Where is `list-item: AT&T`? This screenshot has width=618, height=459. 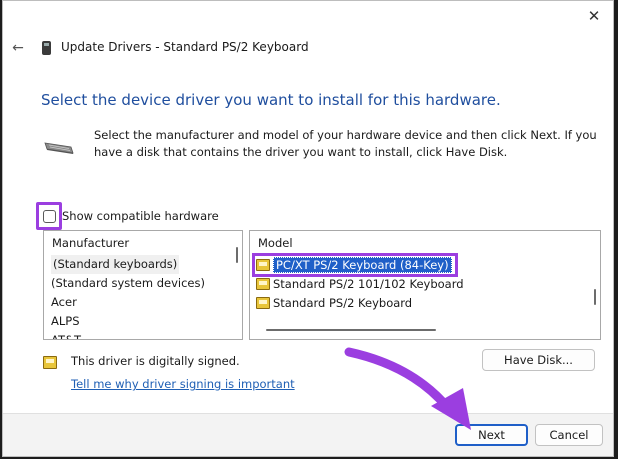
list-item: AT&T is located at coordinates (143, 335).